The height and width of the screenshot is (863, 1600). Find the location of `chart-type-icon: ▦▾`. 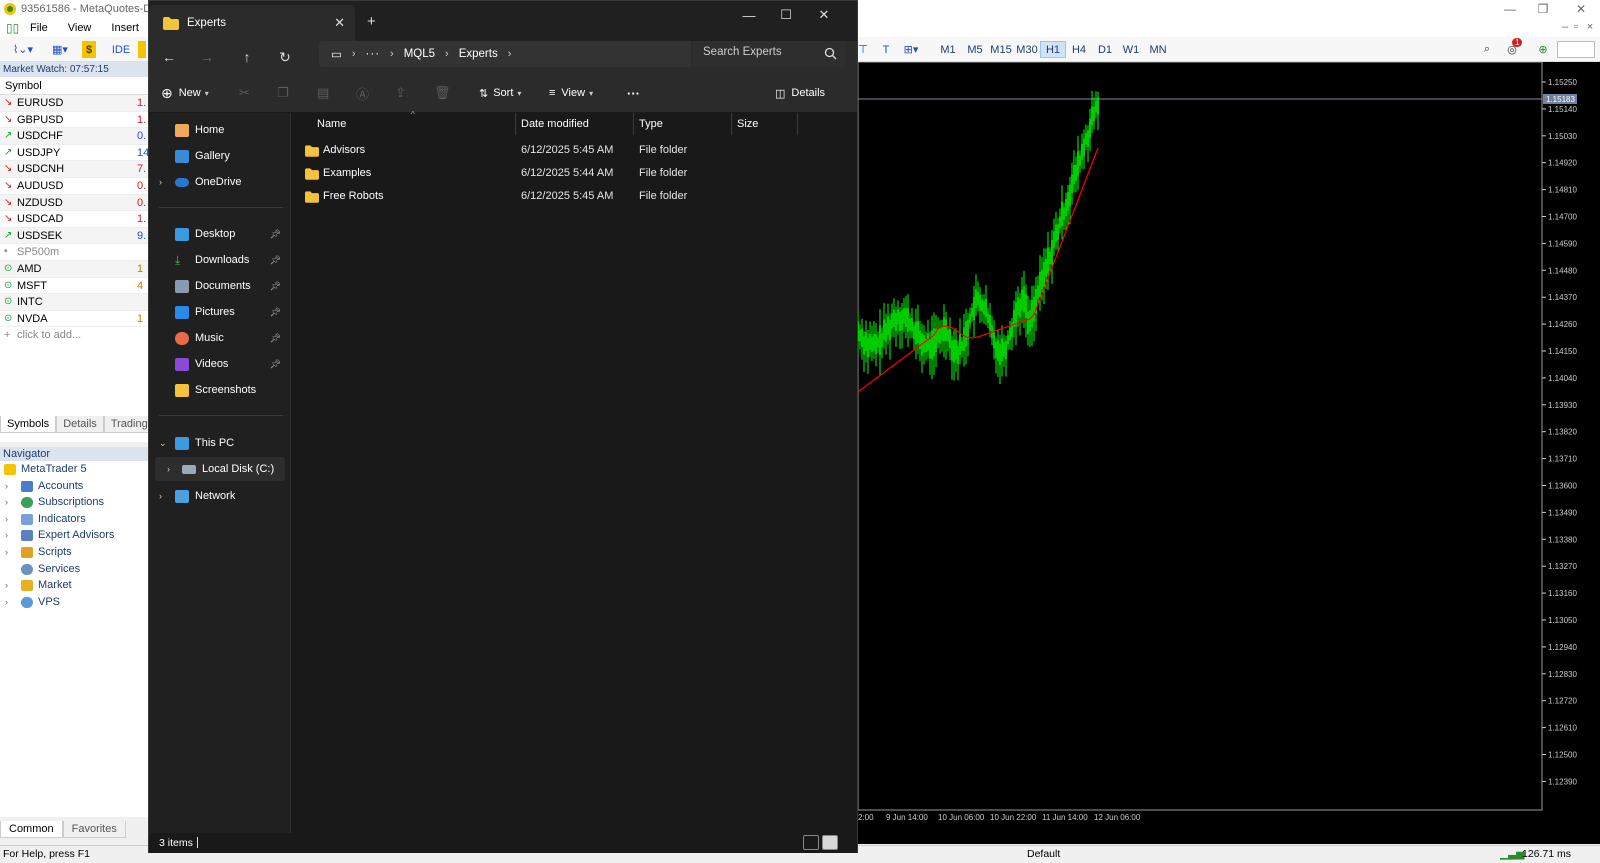

chart-type-icon: ▦▾ is located at coordinates (60, 49).